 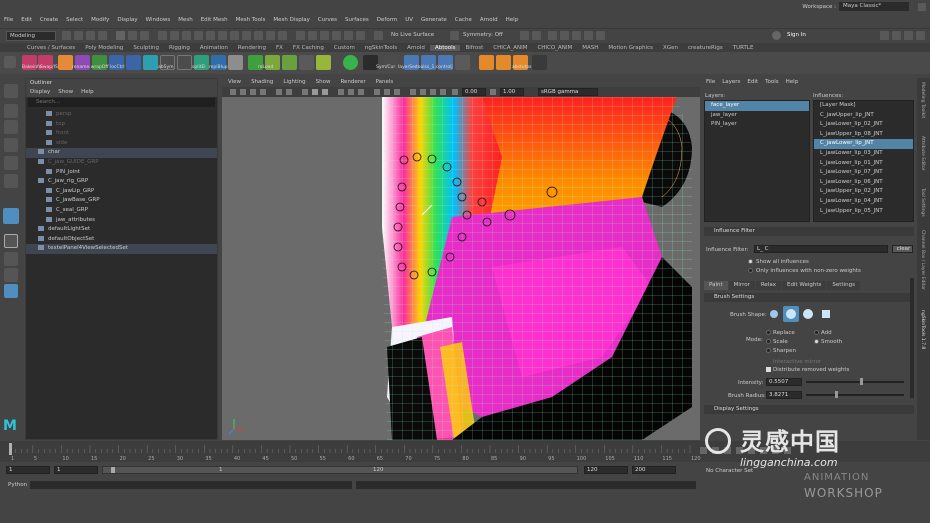 What do you see at coordinates (113, 470) in the screenshot?
I see `range-start-handle` at bounding box center [113, 470].